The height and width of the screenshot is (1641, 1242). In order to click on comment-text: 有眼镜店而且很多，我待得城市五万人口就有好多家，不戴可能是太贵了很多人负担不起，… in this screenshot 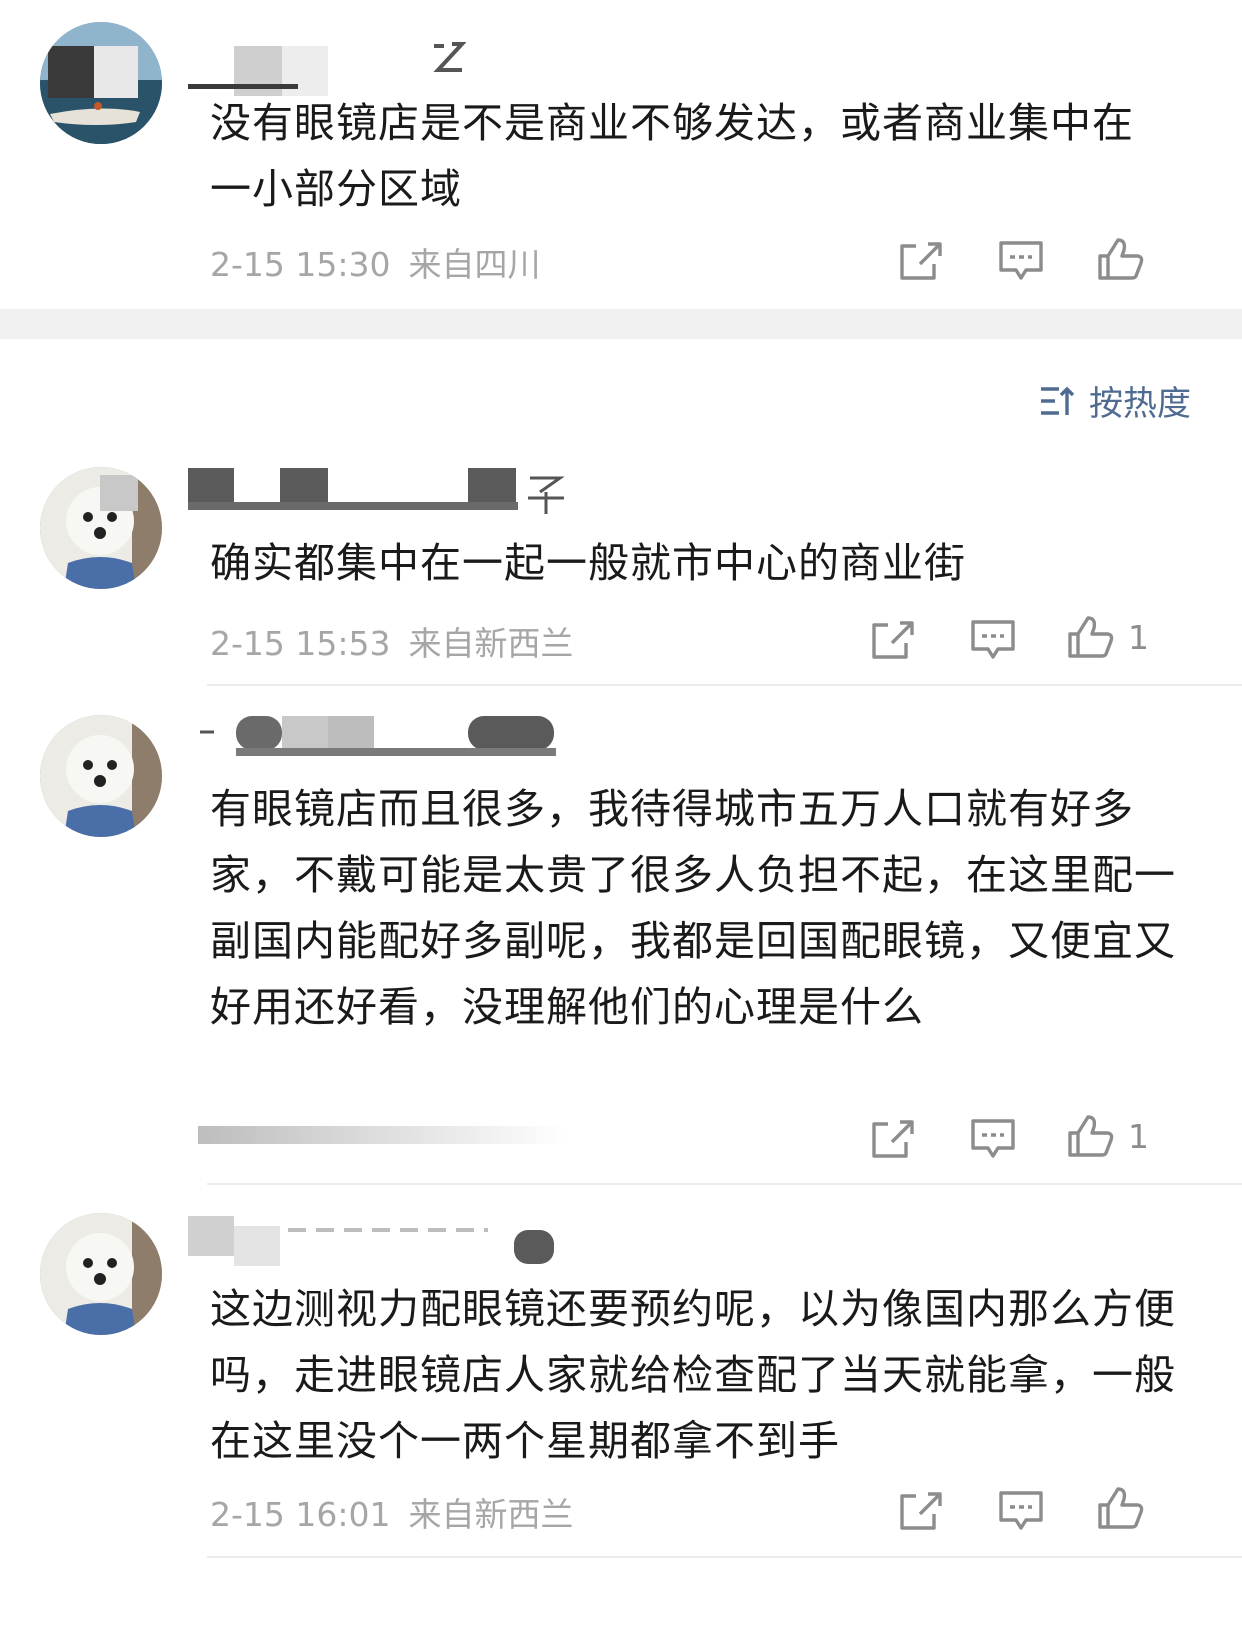, I will do `click(693, 908)`.